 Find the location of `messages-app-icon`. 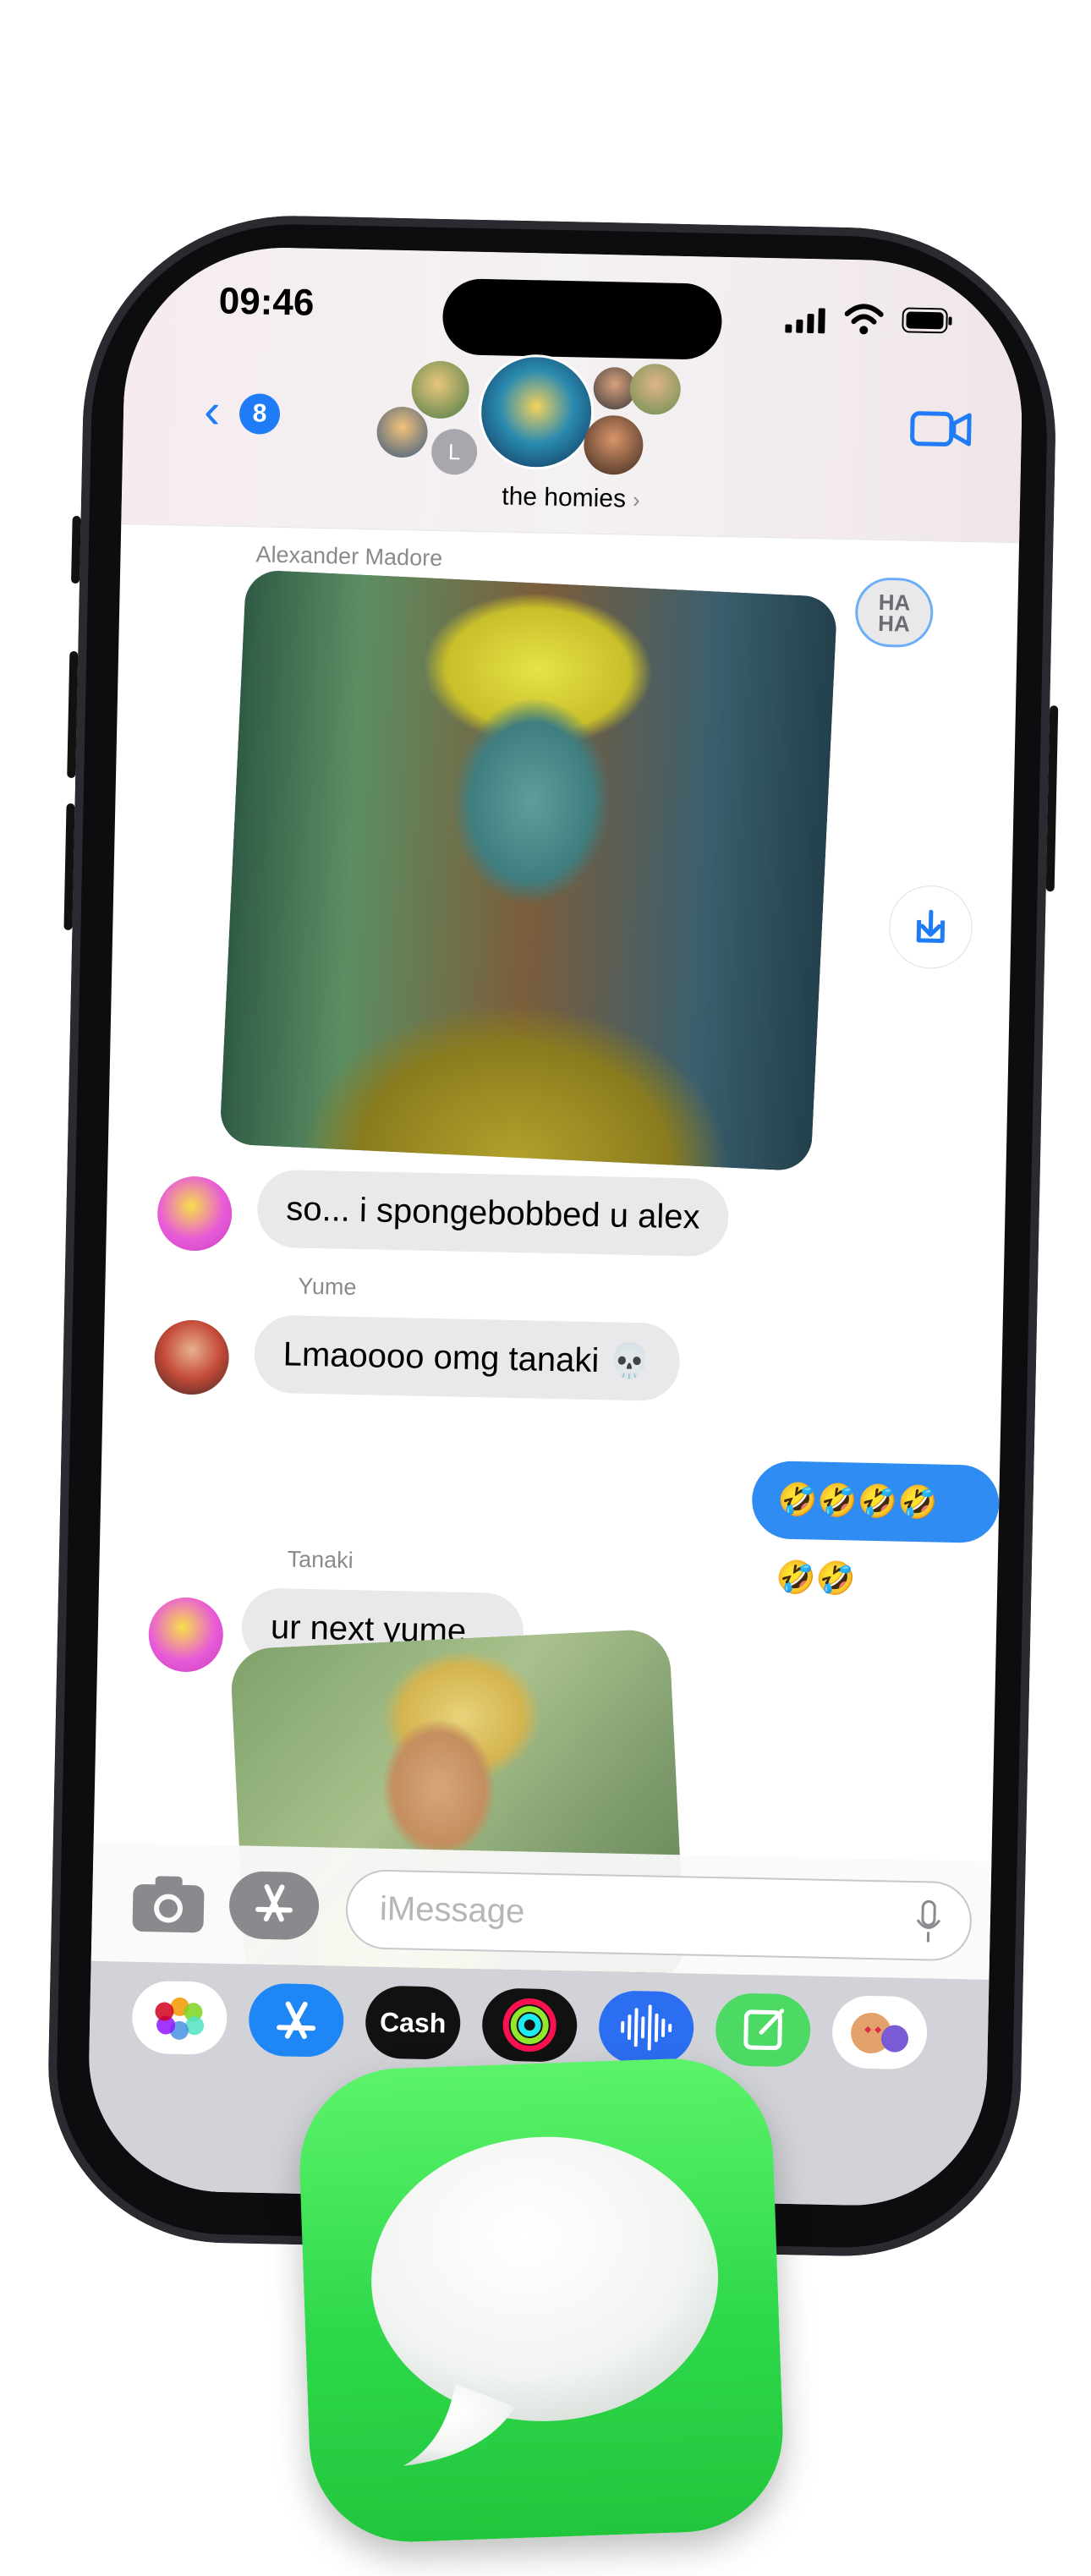

messages-app-icon is located at coordinates (541, 2300).